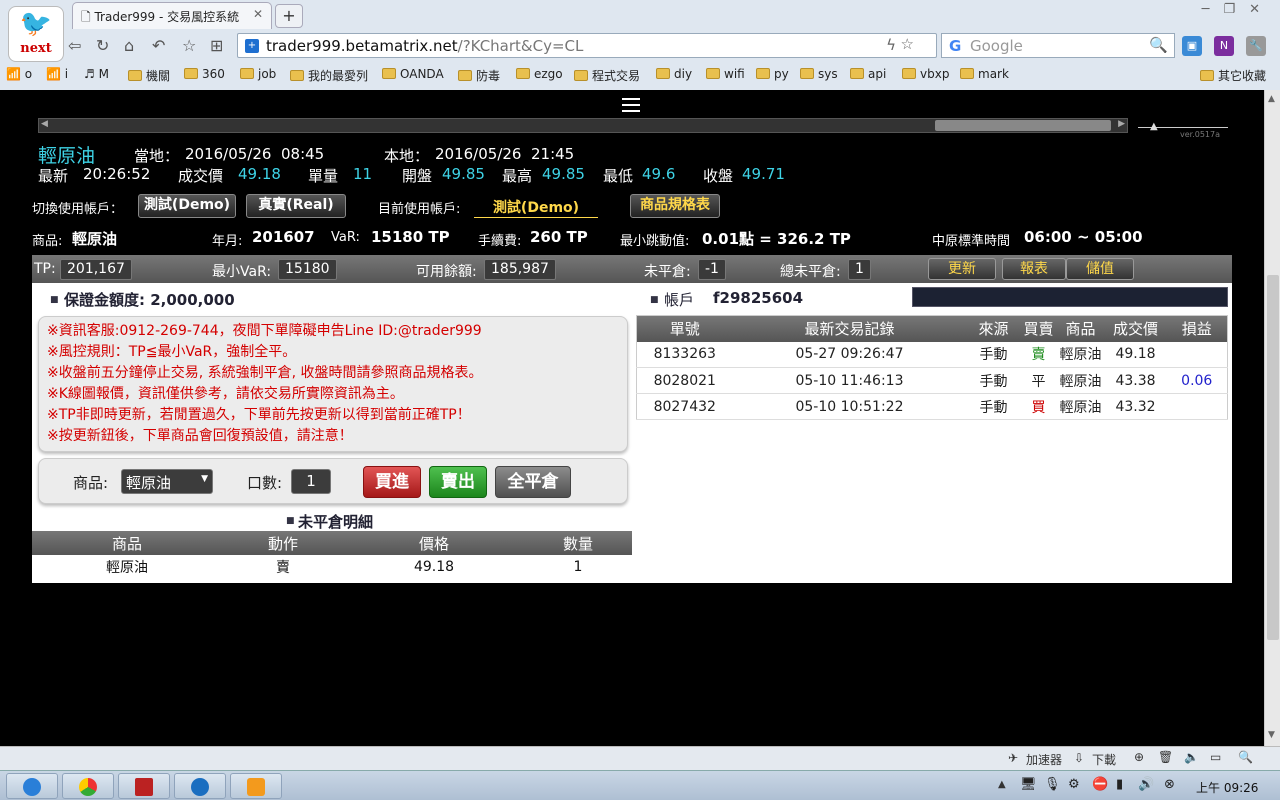 This screenshot has width=1280, height=800. What do you see at coordinates (559, 237) in the screenshot?
I see `spec-fee: 260 TP` at bounding box center [559, 237].